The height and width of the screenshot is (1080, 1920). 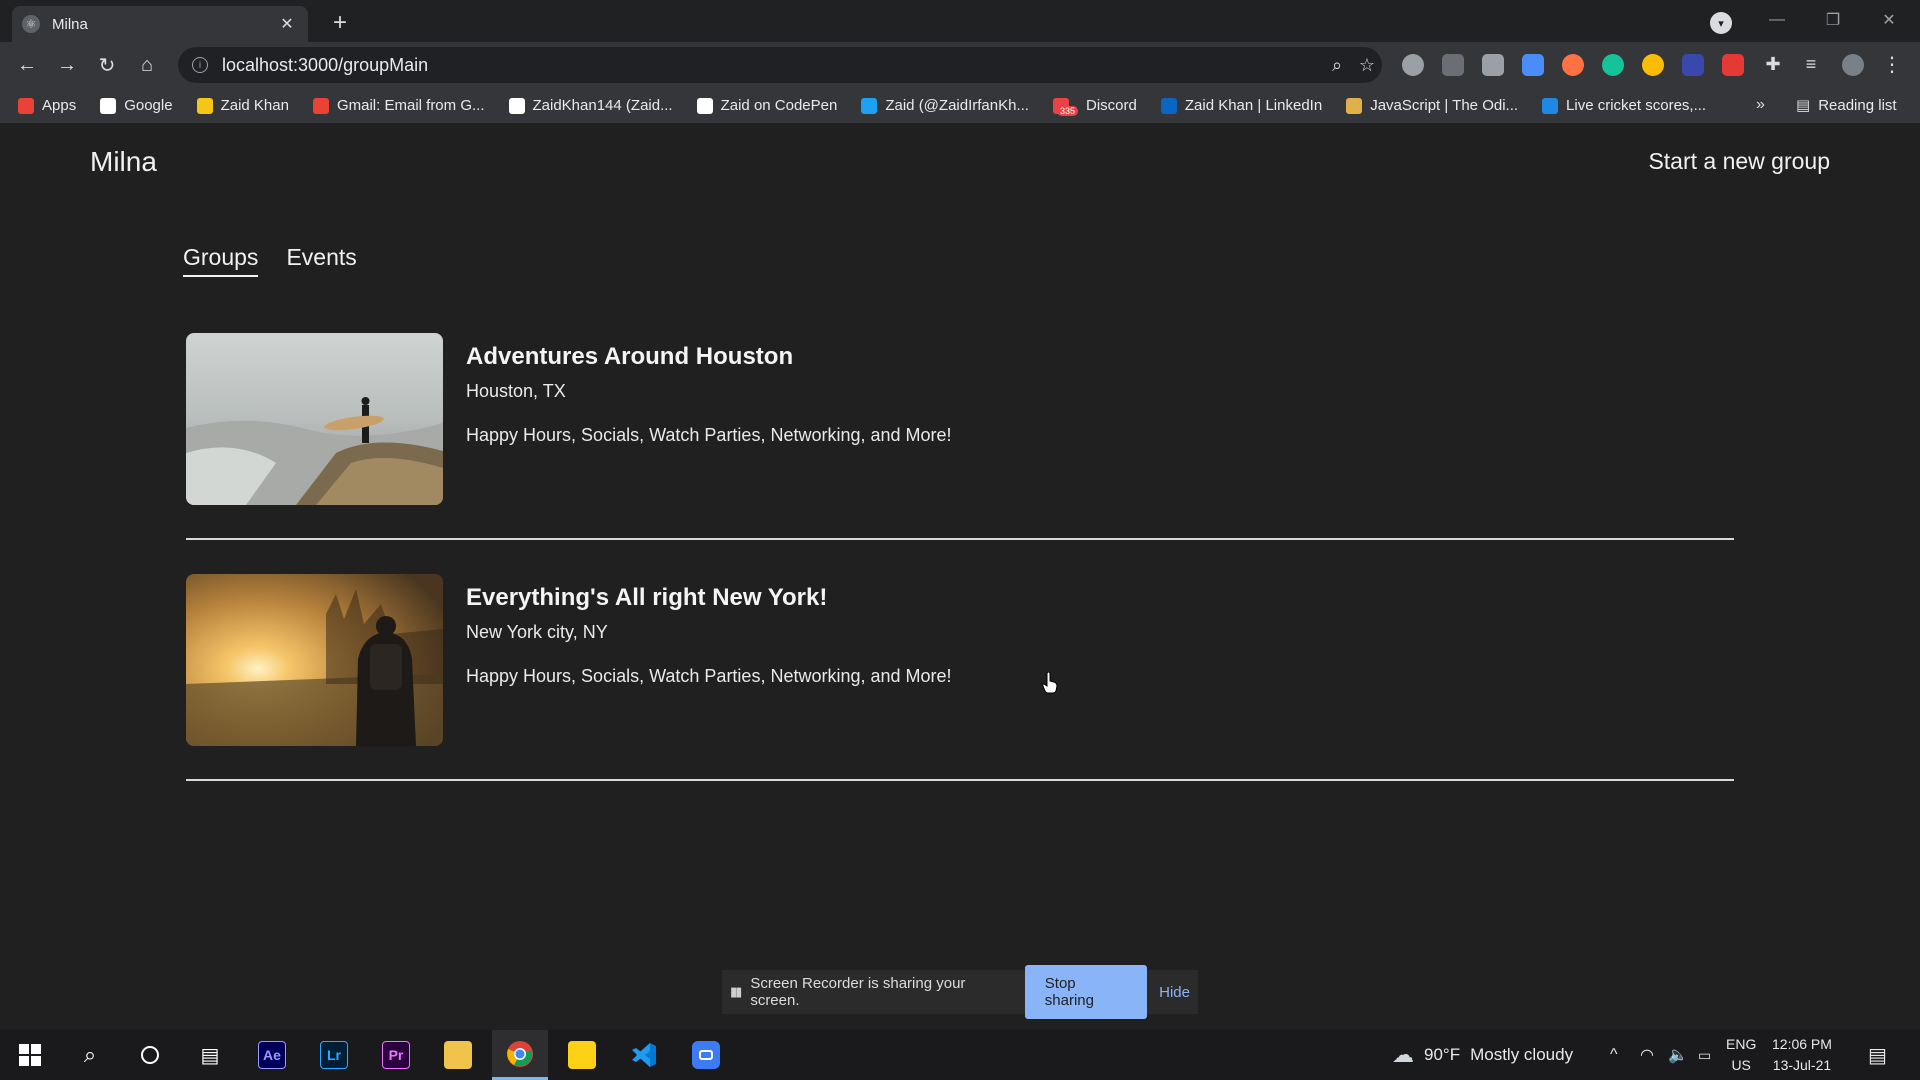 I want to click on bookmark-label: Google, so click(x=148, y=105).